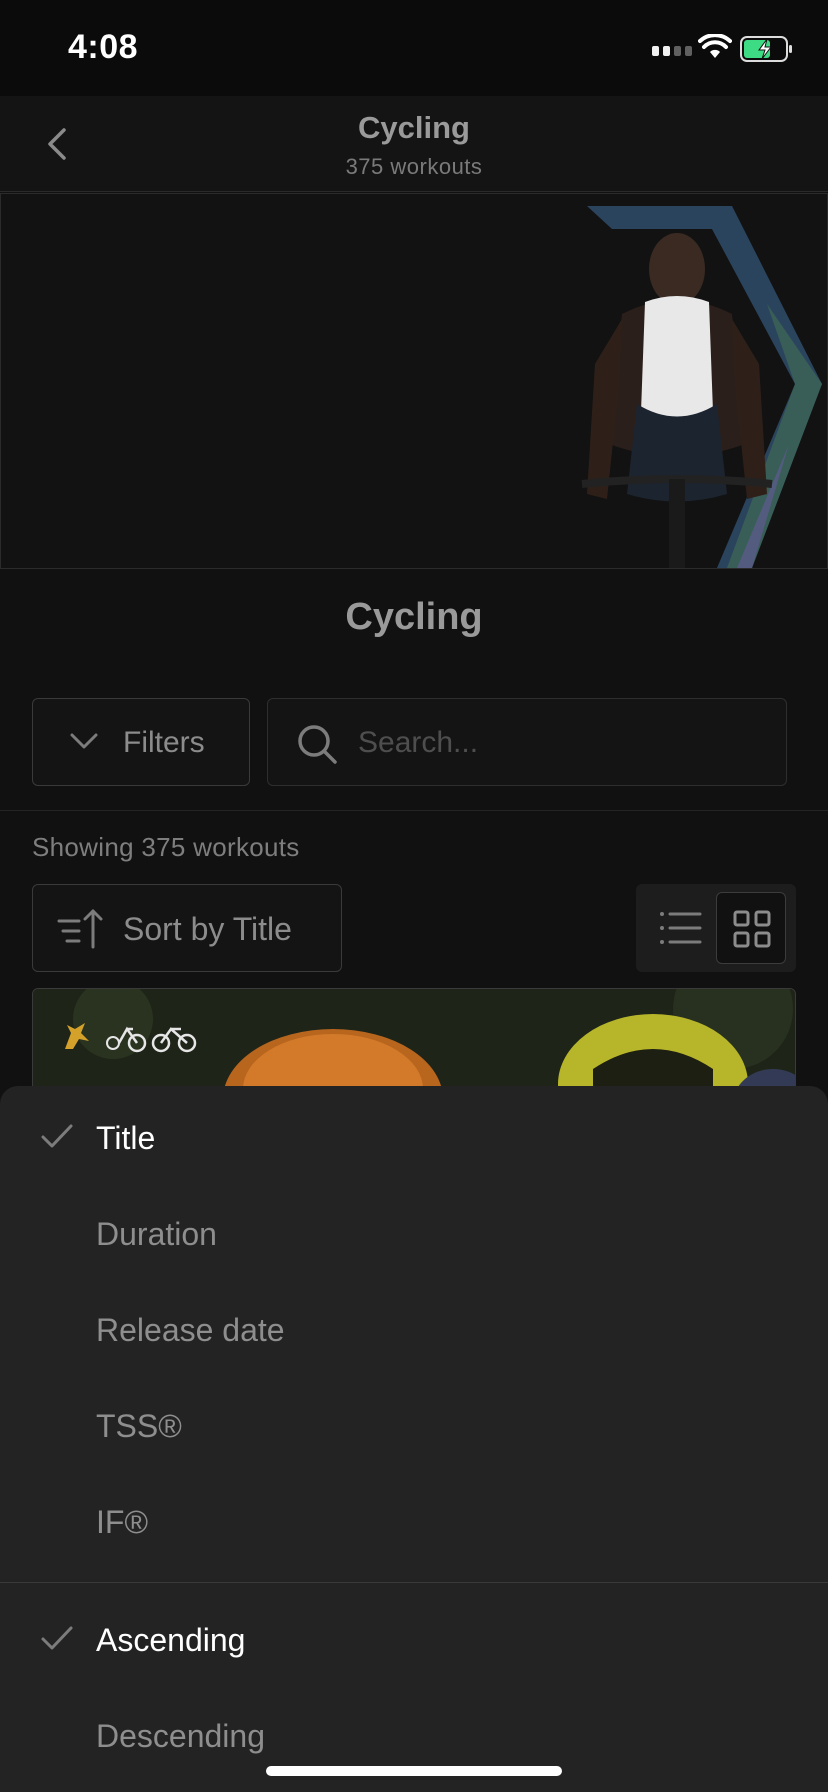 This screenshot has width=828, height=1792. Describe the element at coordinates (414, 1236) in the screenshot. I see `sort-option-duration: Duration` at that location.